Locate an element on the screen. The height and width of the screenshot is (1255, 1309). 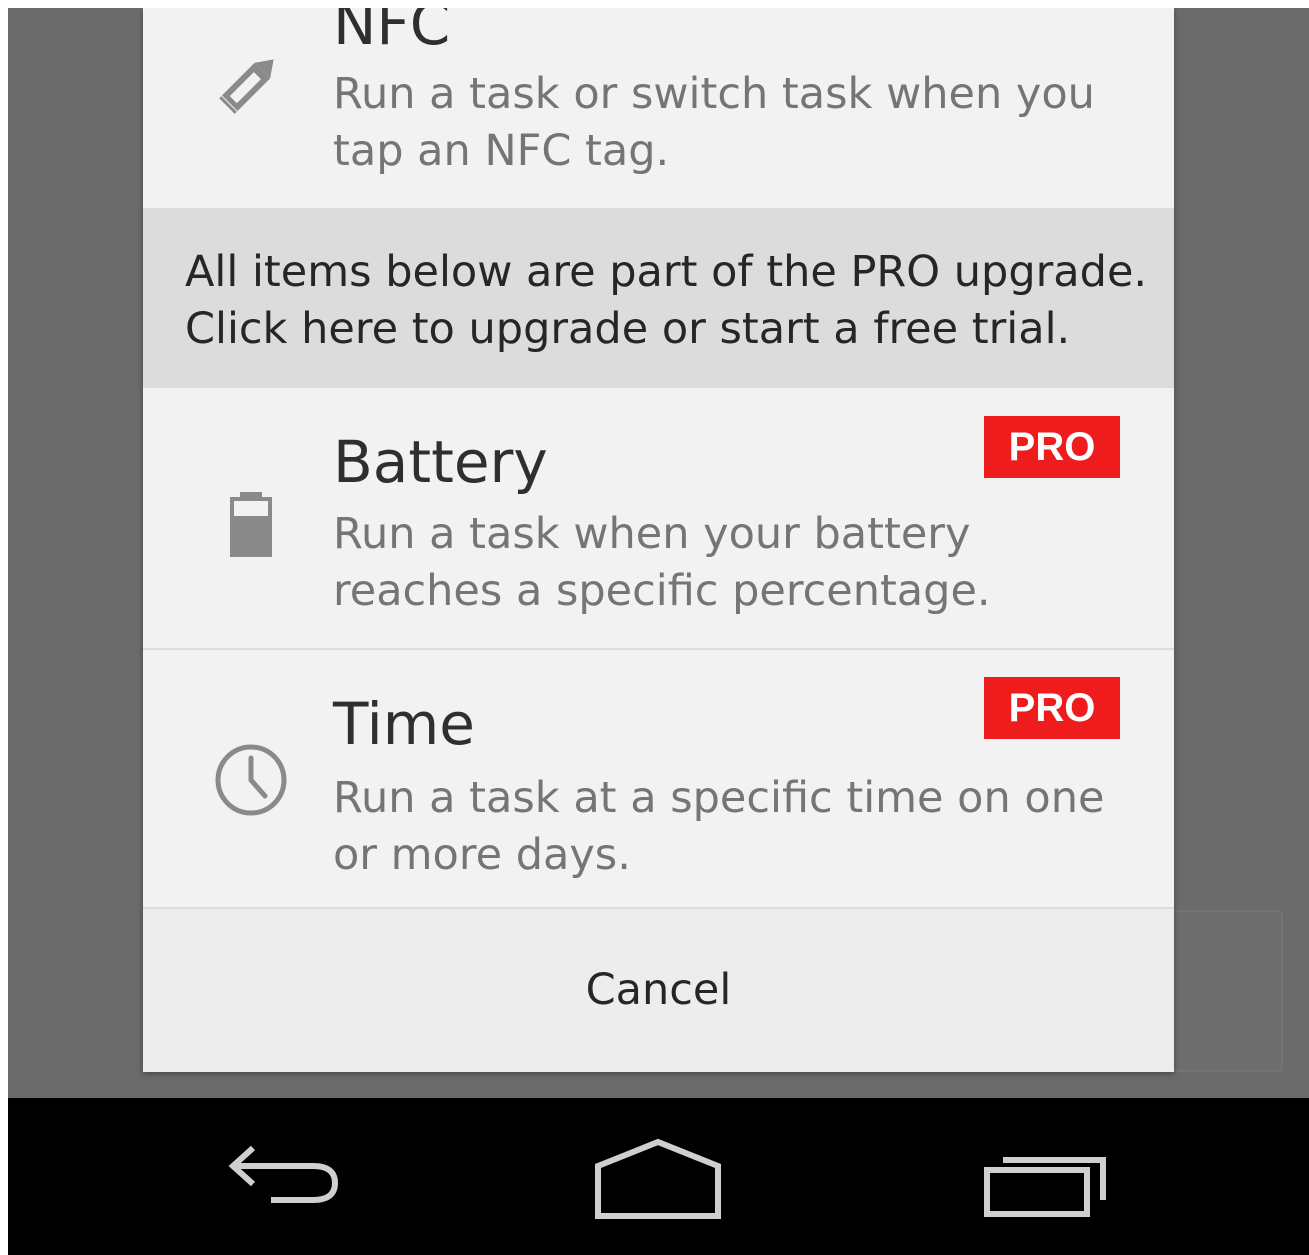
back-icon is located at coordinates (283, 1181).